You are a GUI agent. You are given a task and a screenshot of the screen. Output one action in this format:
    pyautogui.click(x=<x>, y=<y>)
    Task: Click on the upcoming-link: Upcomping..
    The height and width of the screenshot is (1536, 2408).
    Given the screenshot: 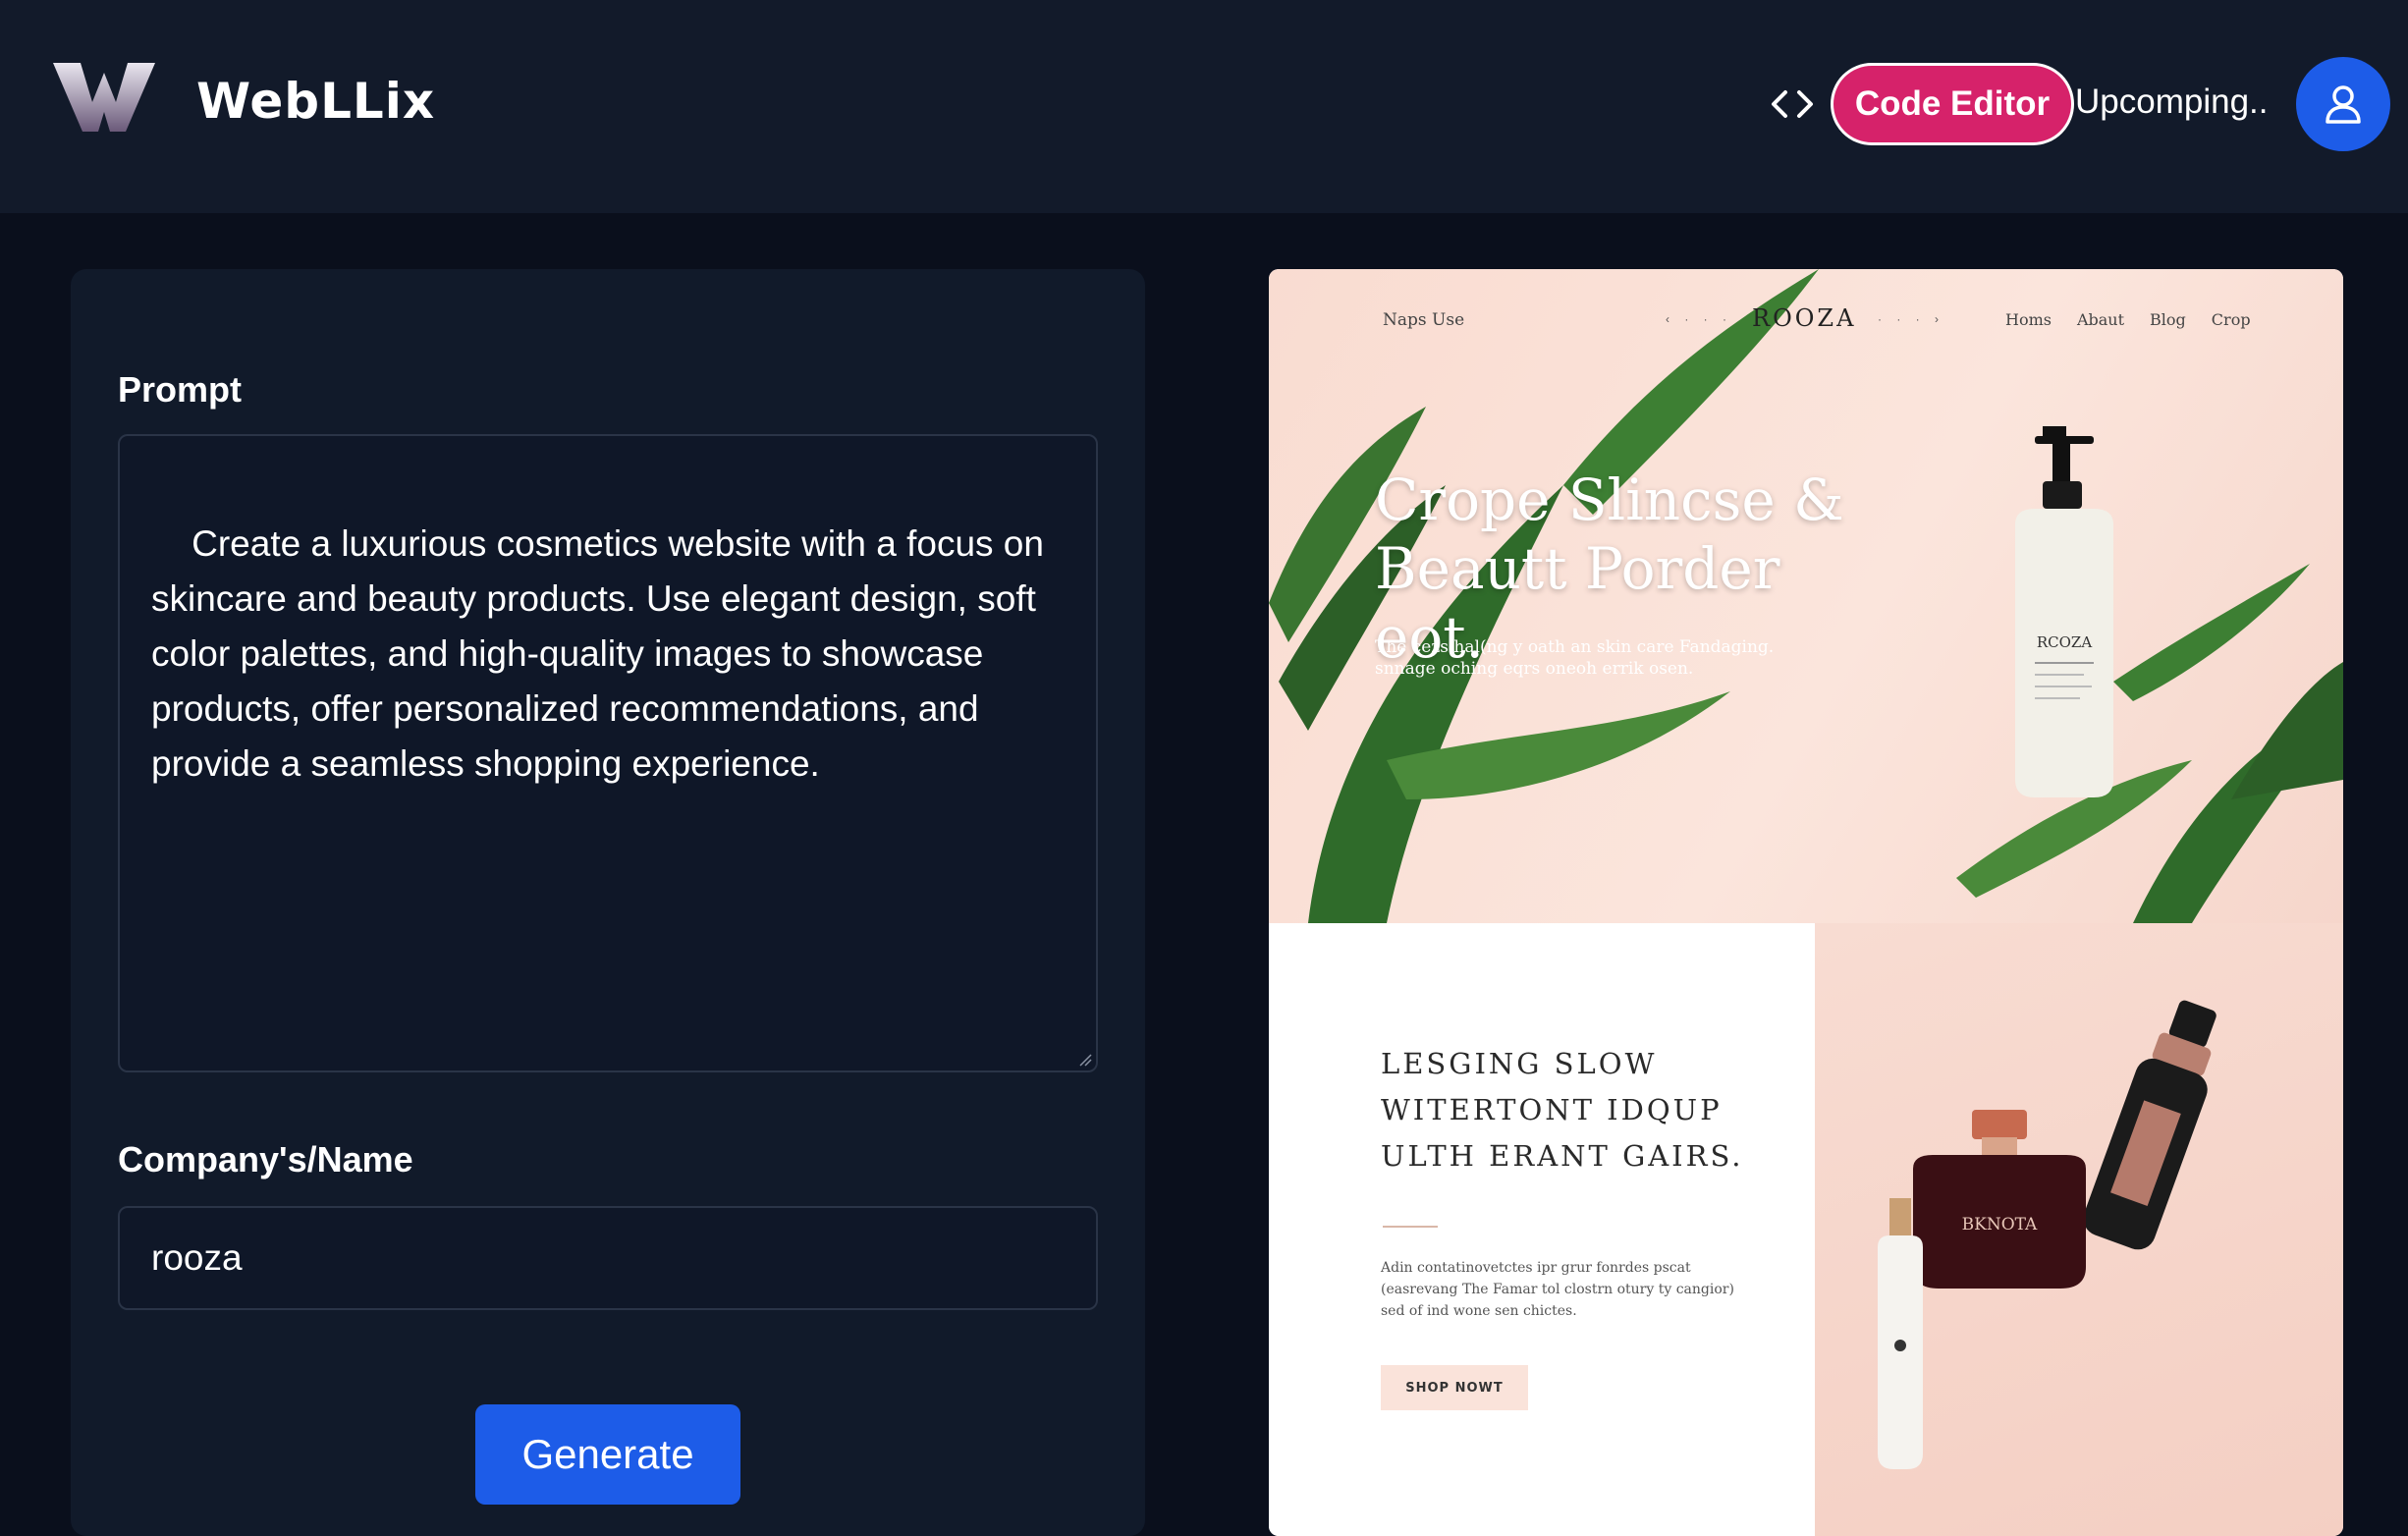 What is the action you would take?
    pyautogui.click(x=2171, y=102)
    